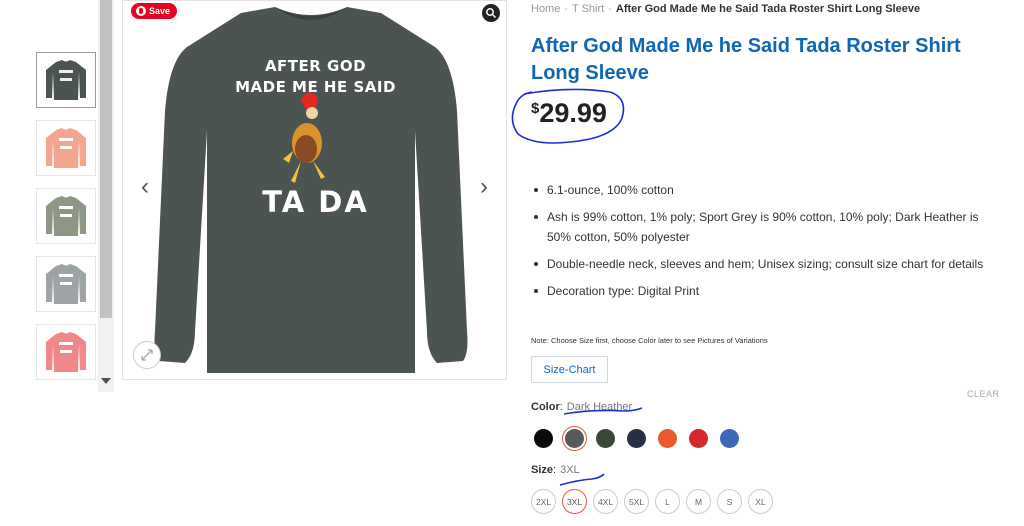 The width and height of the screenshot is (1024, 526). I want to click on feature-item: Decoration type: Digital Print, so click(763, 291).